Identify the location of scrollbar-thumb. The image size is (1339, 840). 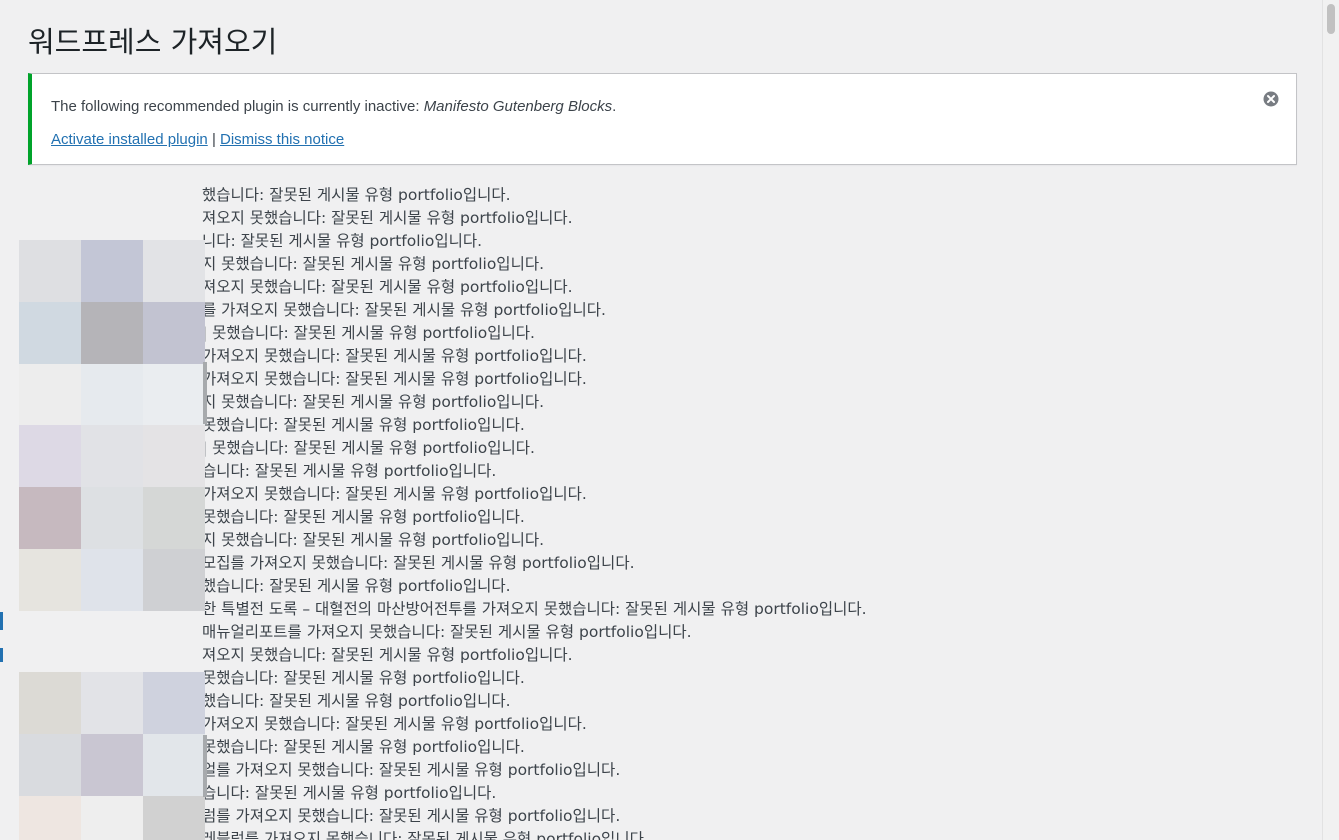
(1331, 19).